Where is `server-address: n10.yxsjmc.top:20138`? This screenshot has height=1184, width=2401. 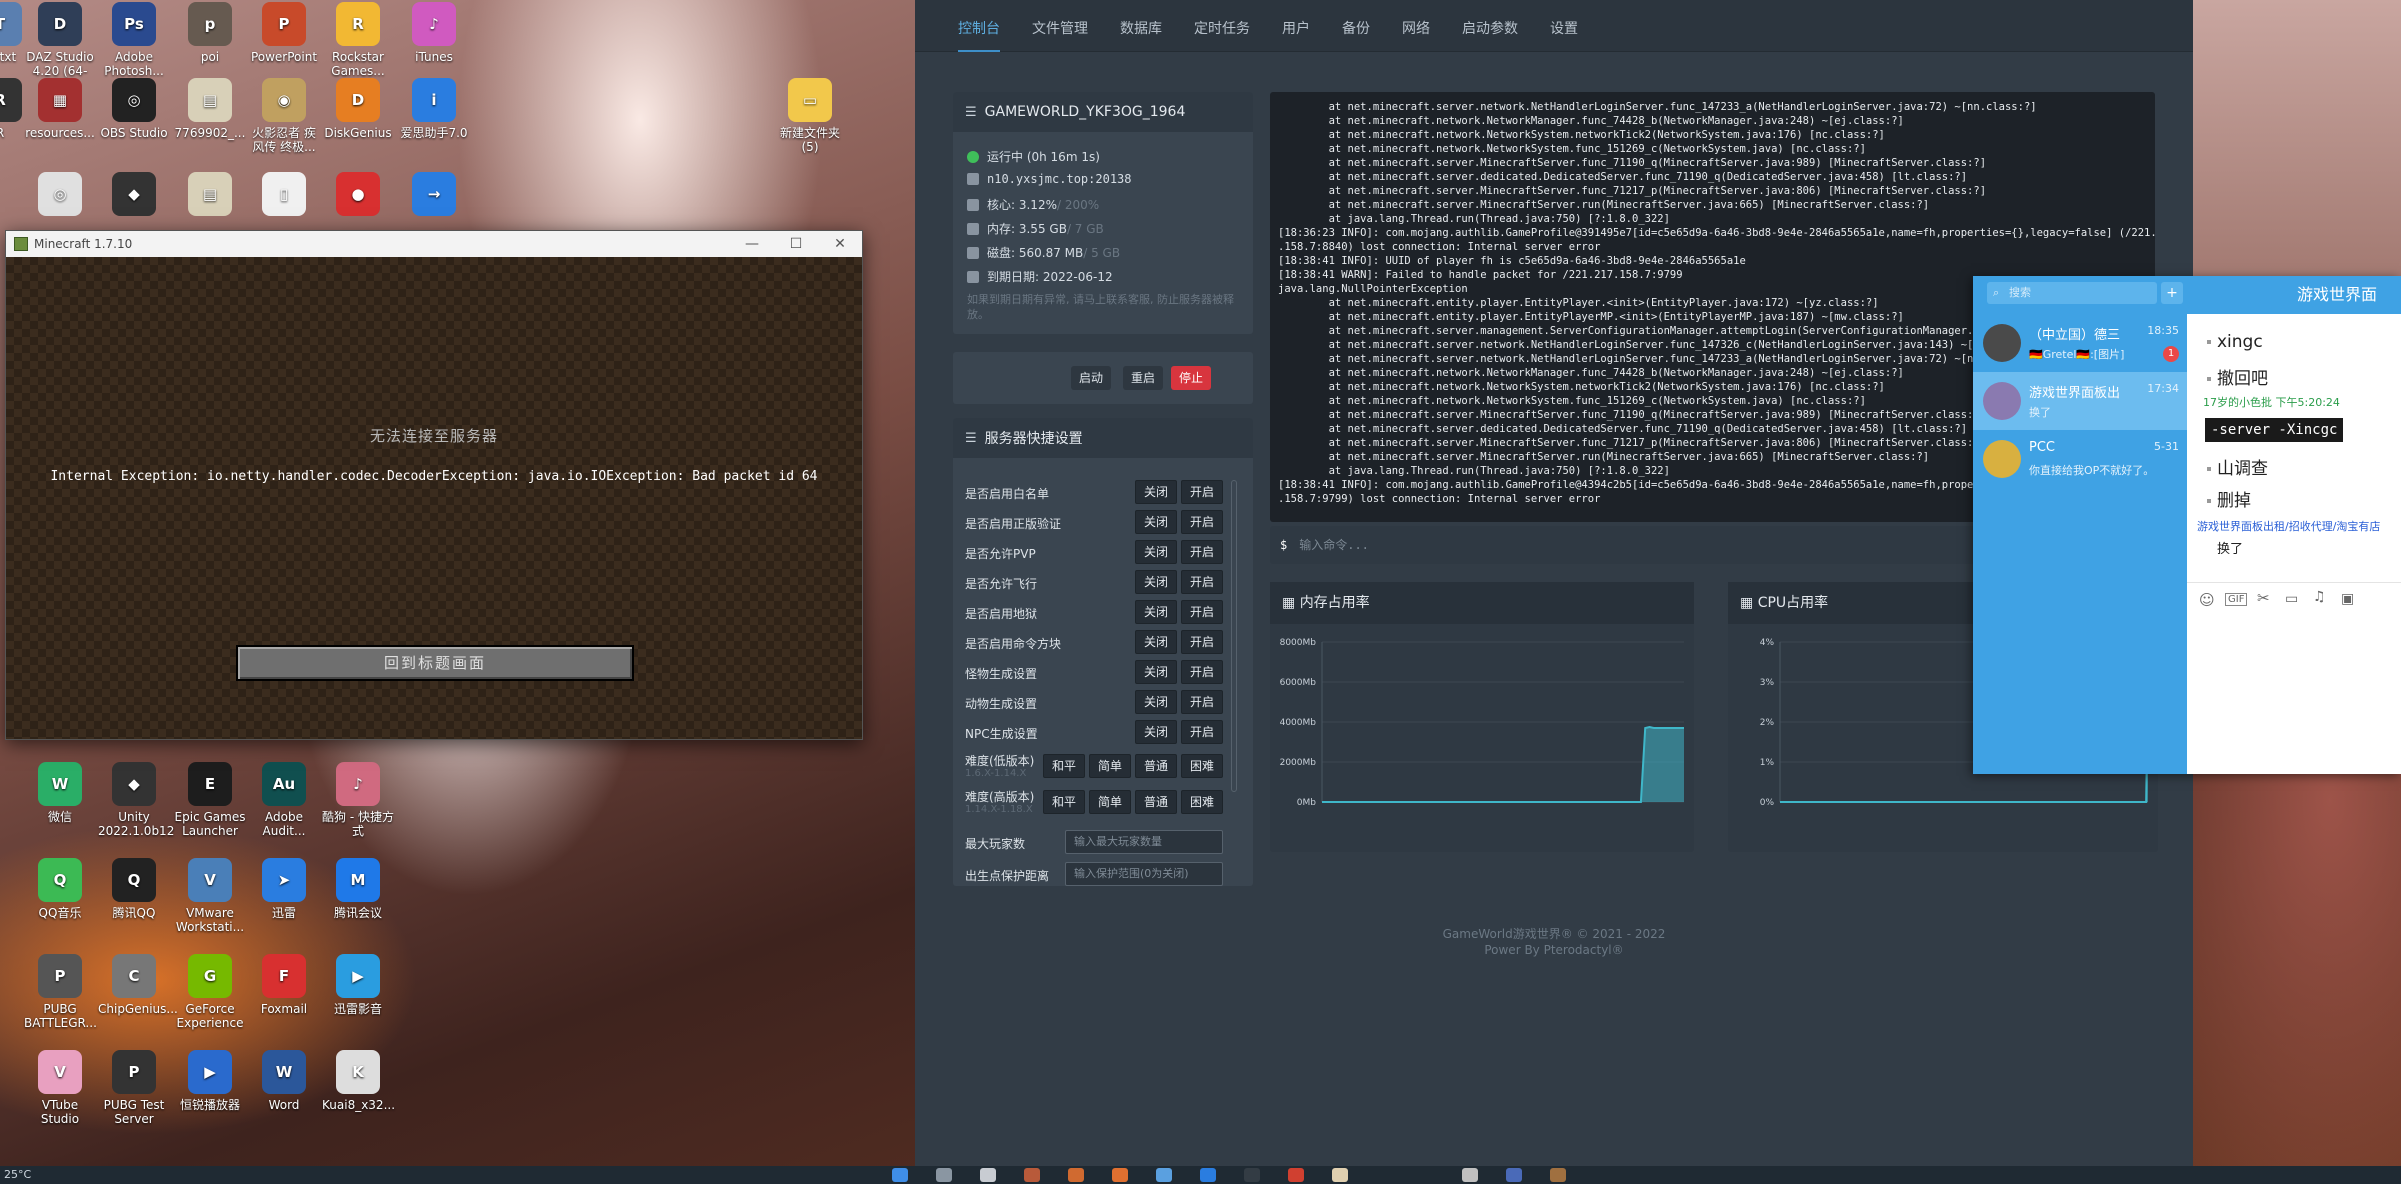
server-address: n10.yxsjmc.top:20138 is located at coordinates (1059, 179).